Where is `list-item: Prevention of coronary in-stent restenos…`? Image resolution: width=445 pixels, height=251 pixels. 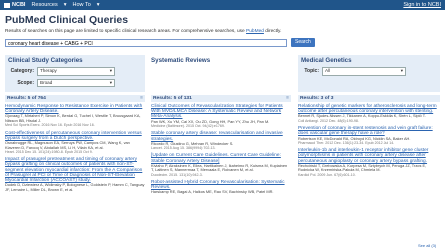 list-item: Prevention of coronary in-stent restenos… is located at coordinates (369, 135).